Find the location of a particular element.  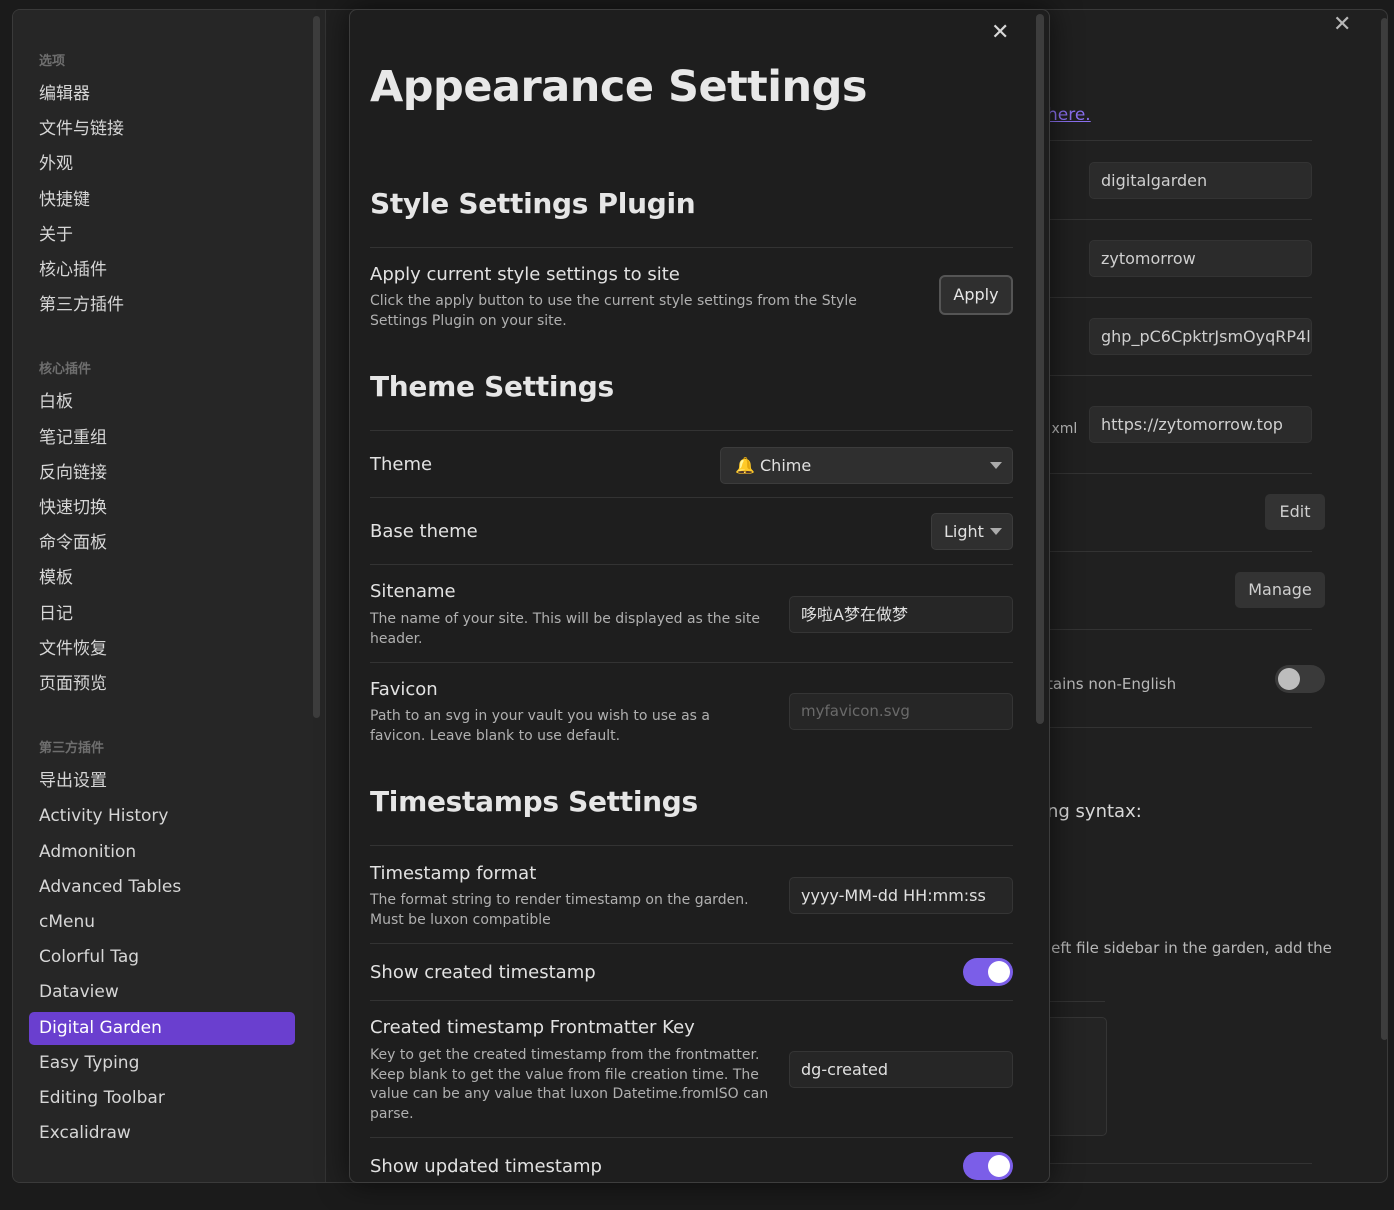

sidebar-item: 日记 is located at coordinates (162, 614).